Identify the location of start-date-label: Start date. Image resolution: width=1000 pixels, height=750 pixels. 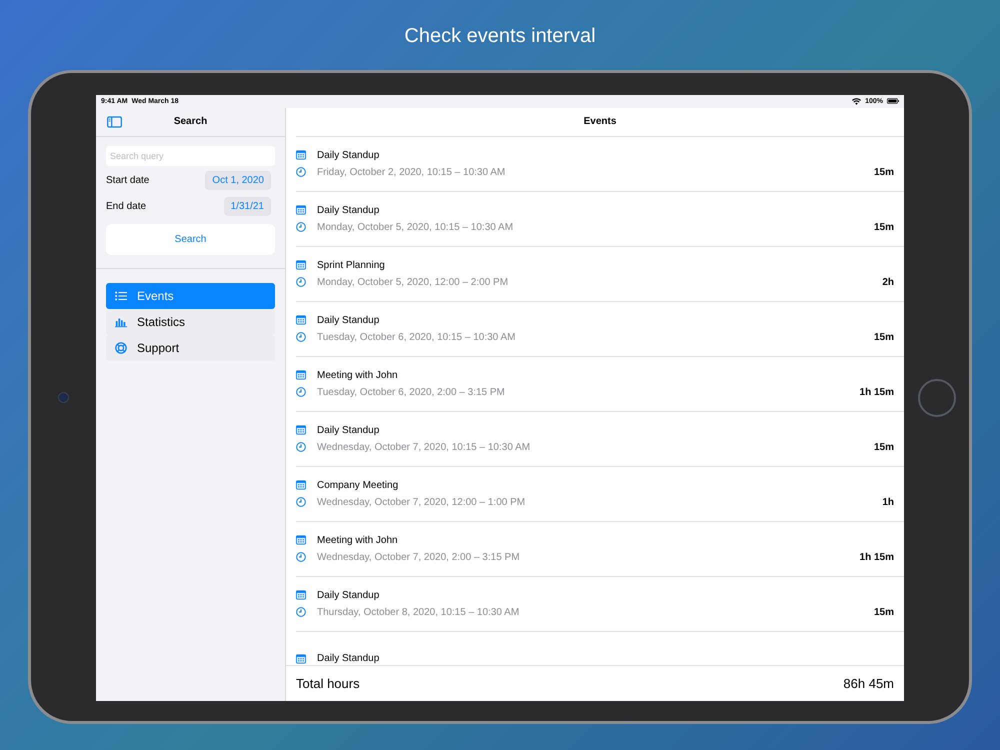
(128, 180).